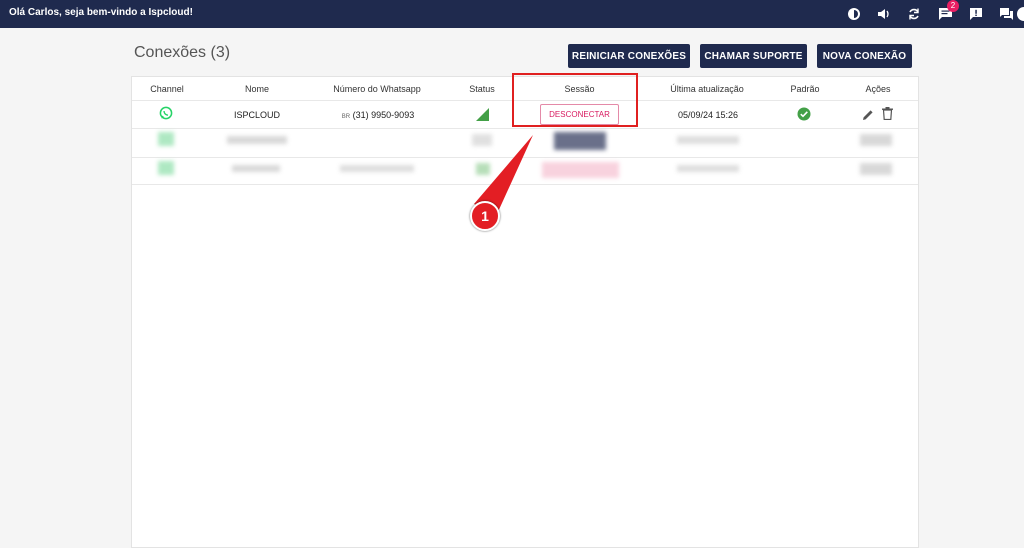 The width and height of the screenshot is (1024, 548). Describe the element at coordinates (485, 216) in the screenshot. I see `annotation-marker: 1` at that location.